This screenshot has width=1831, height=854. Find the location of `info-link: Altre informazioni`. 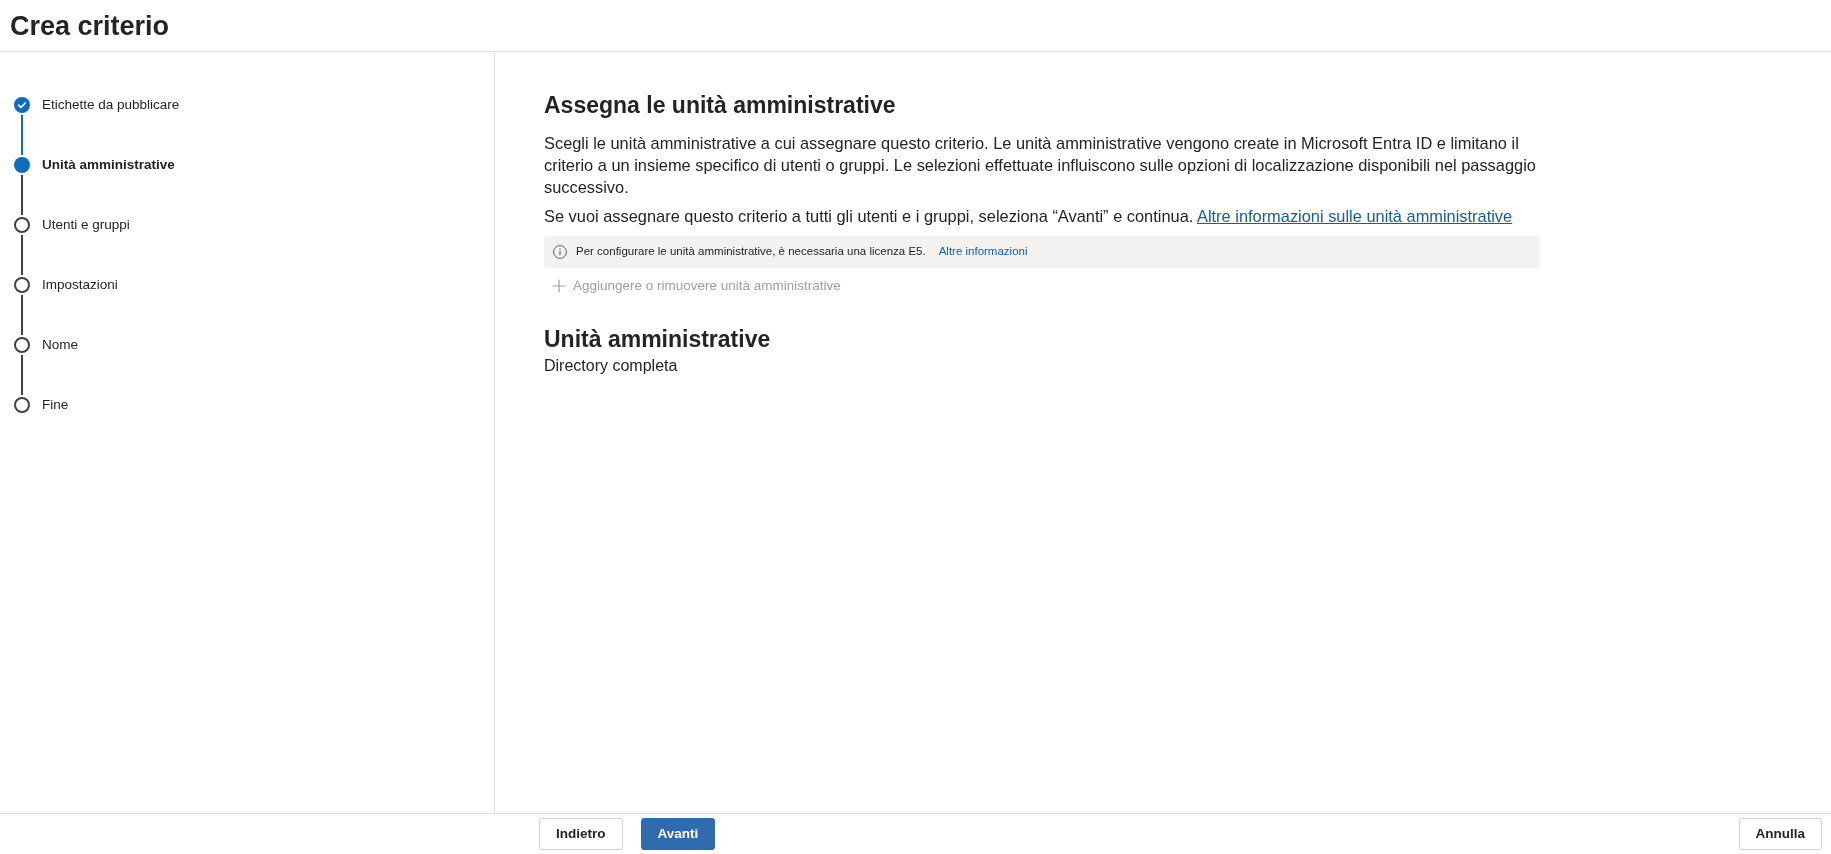

info-link: Altre informazioni is located at coordinates (983, 252).